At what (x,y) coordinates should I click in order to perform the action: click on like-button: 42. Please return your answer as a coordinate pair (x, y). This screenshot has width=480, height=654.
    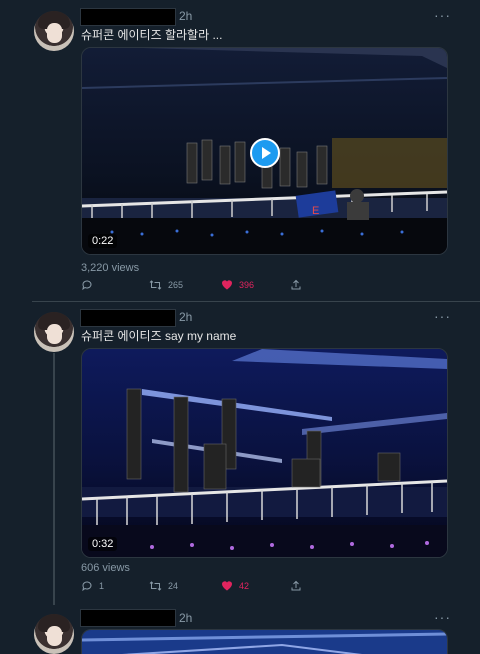
    Looking at the image, I should click on (235, 585).